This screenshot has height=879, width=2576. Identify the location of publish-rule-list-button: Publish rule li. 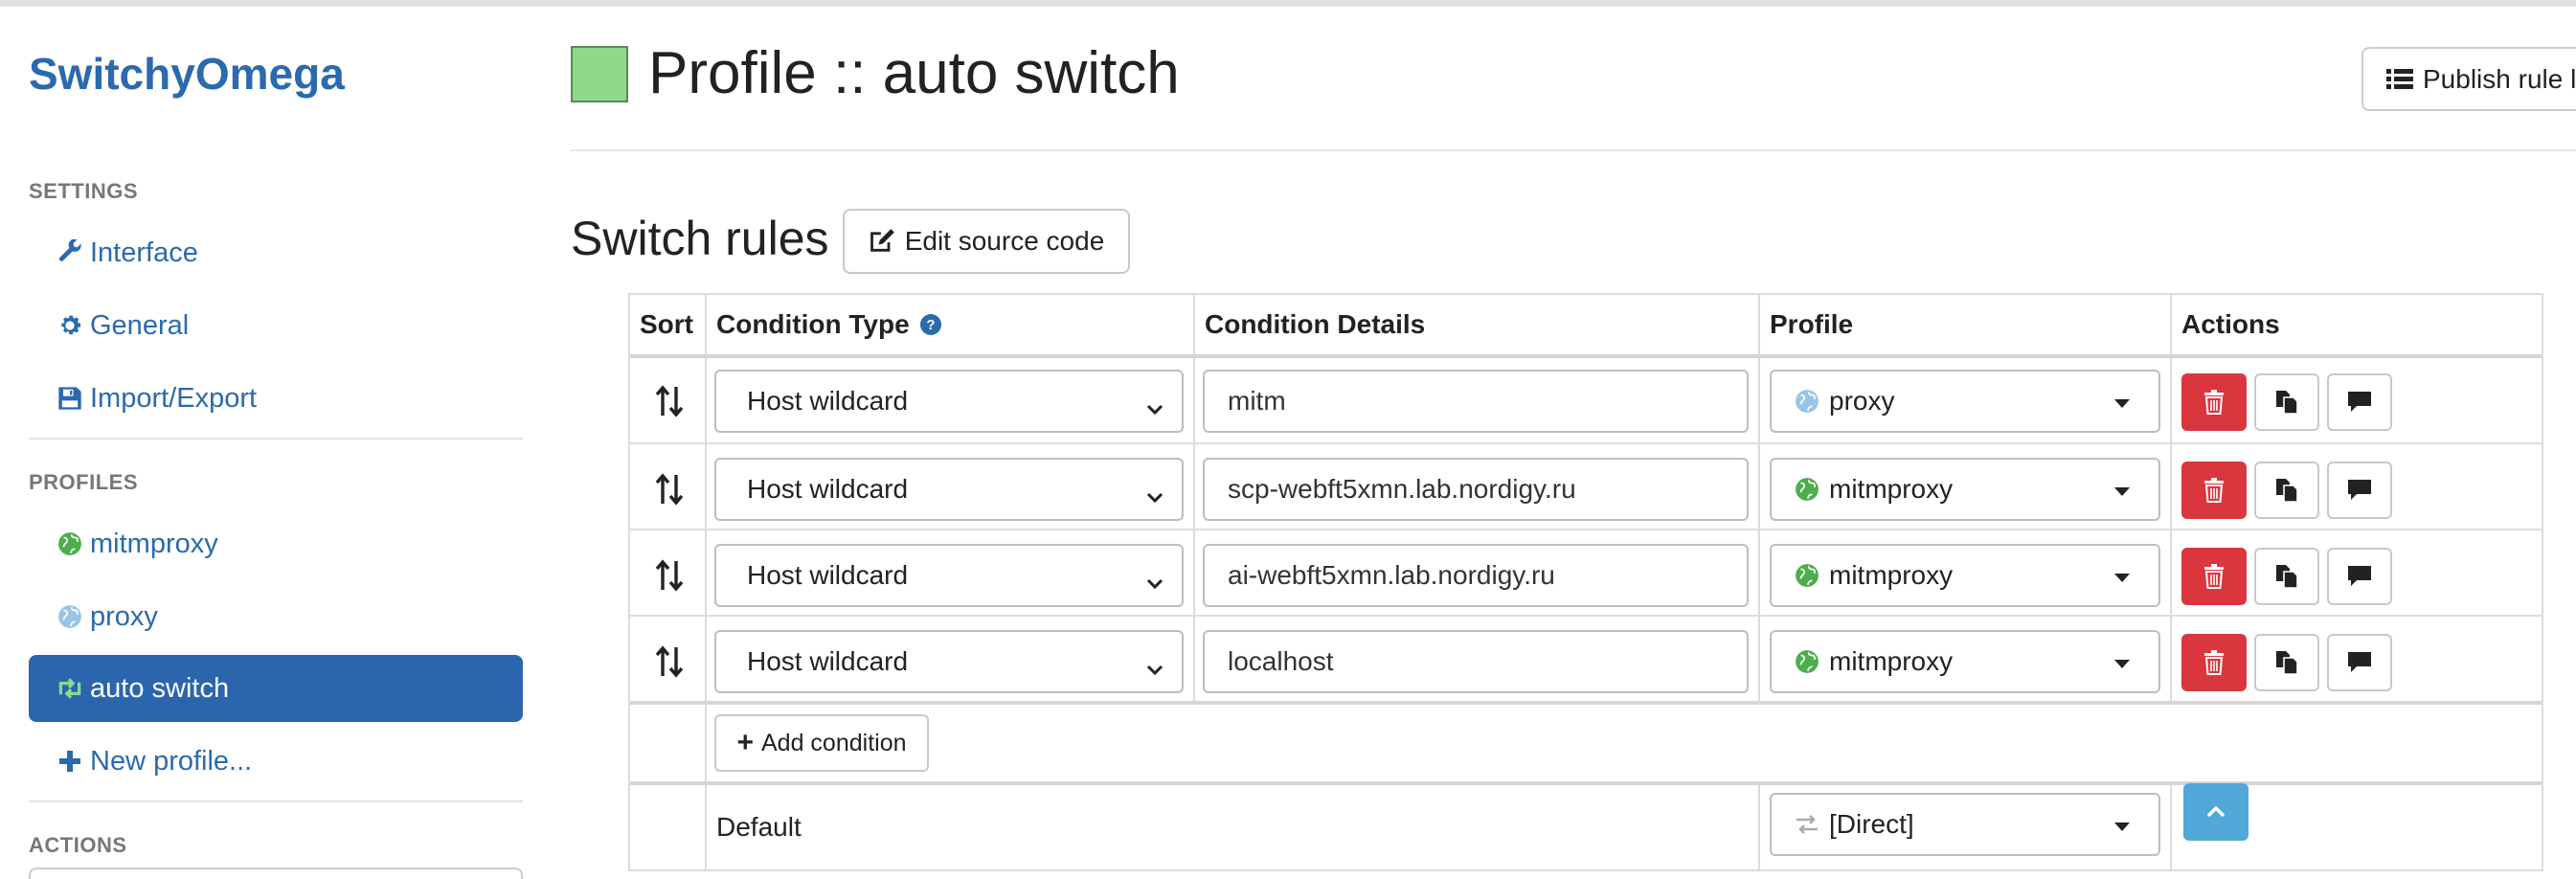
(2468, 79).